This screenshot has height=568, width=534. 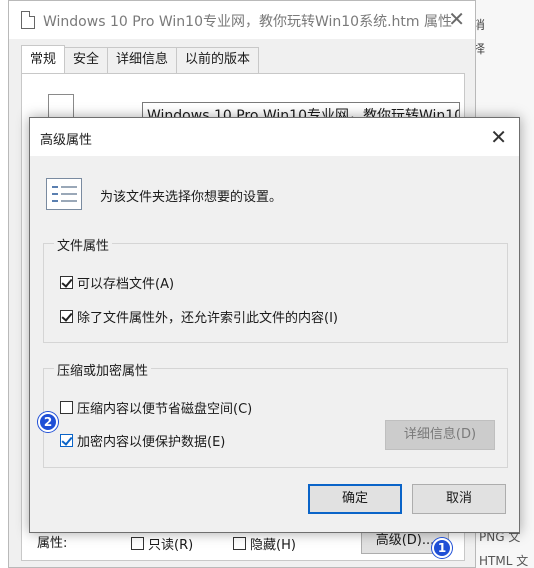 I want to click on index-checkbox: 除了文件属性外，还允许索引此文件的内容(I), so click(x=199, y=316).